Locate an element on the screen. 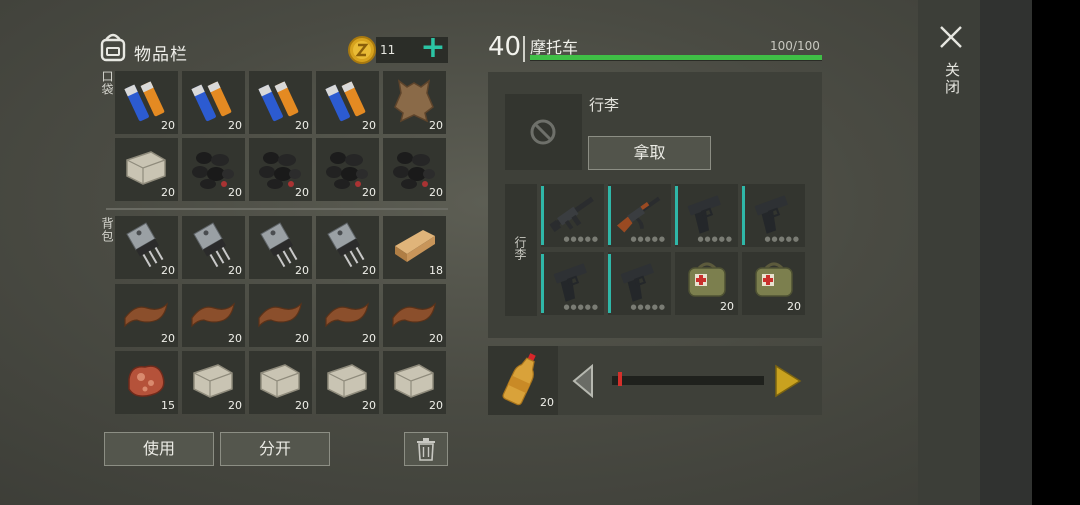 The height and width of the screenshot is (505, 1080). animal-hide-icon is located at coordinates (414, 101).